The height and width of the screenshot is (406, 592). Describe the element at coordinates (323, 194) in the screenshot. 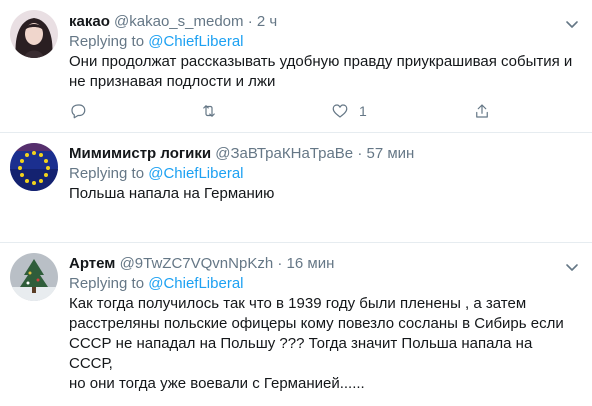

I see `tweet-text: Польша напала на Германию` at that location.